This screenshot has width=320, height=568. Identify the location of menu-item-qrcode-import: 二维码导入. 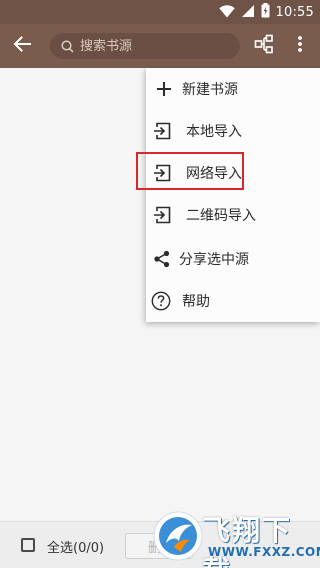
(233, 215).